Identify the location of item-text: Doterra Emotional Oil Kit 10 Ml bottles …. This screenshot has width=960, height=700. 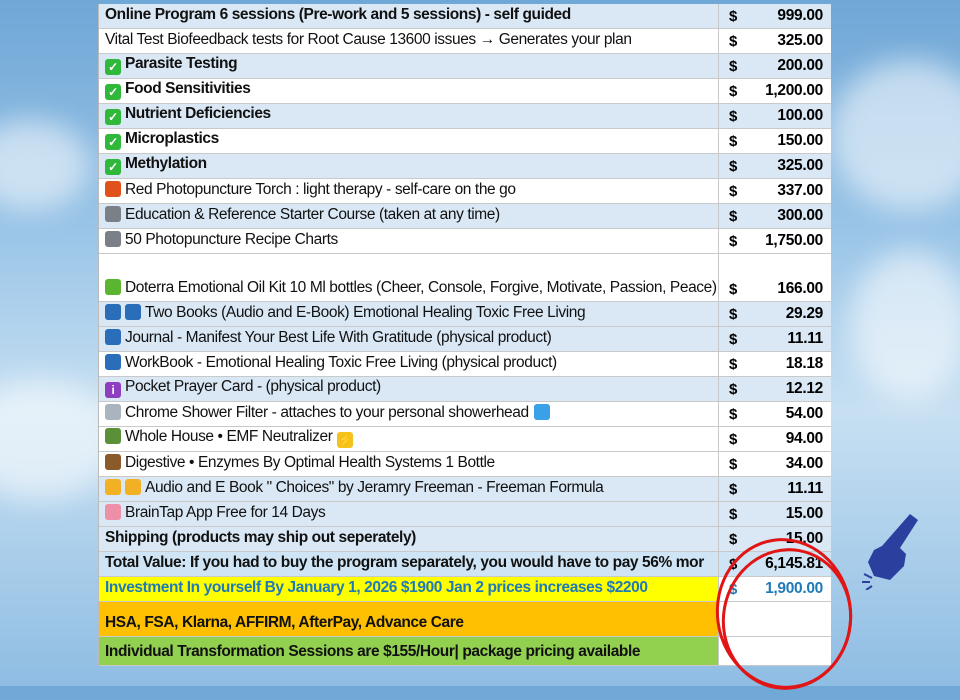
(421, 287).